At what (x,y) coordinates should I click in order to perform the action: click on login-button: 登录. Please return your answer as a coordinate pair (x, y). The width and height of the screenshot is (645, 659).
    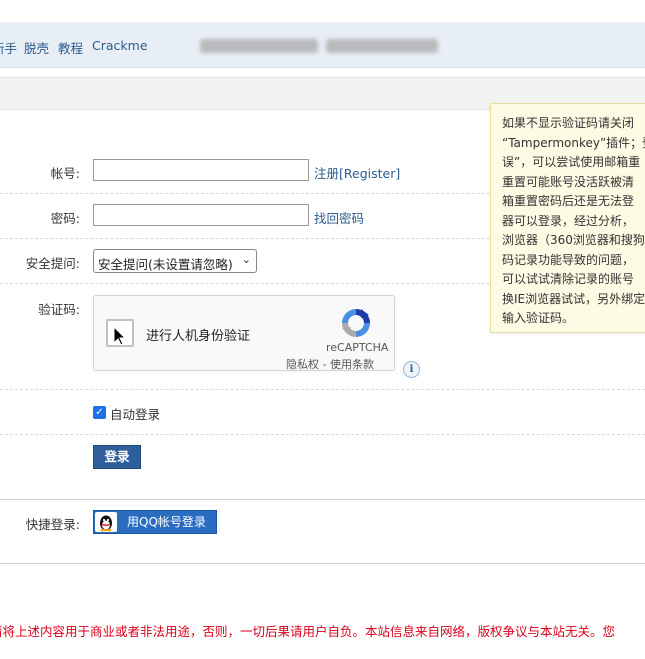
    Looking at the image, I should click on (117, 457).